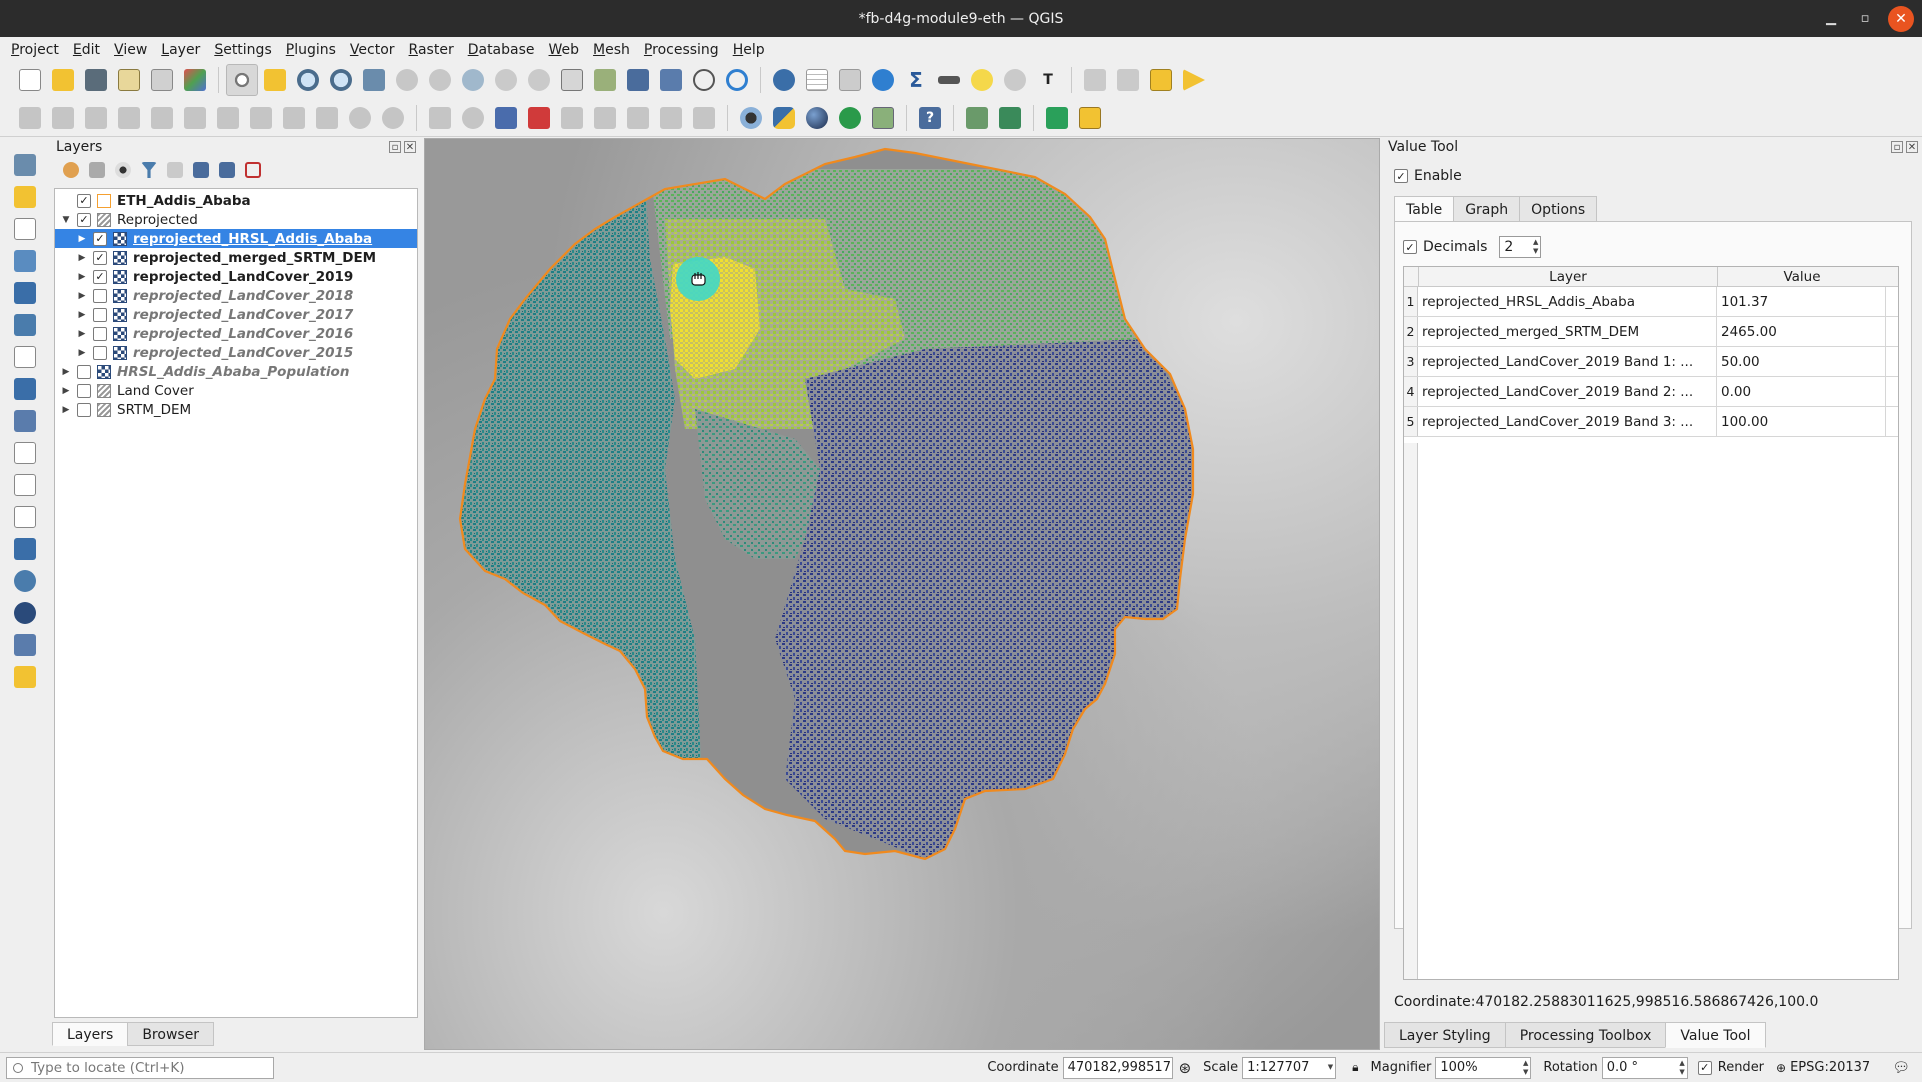 This screenshot has width=1922, height=1082. Describe the element at coordinates (25, 389) in the screenshot. I see `add-wms-icon` at that location.